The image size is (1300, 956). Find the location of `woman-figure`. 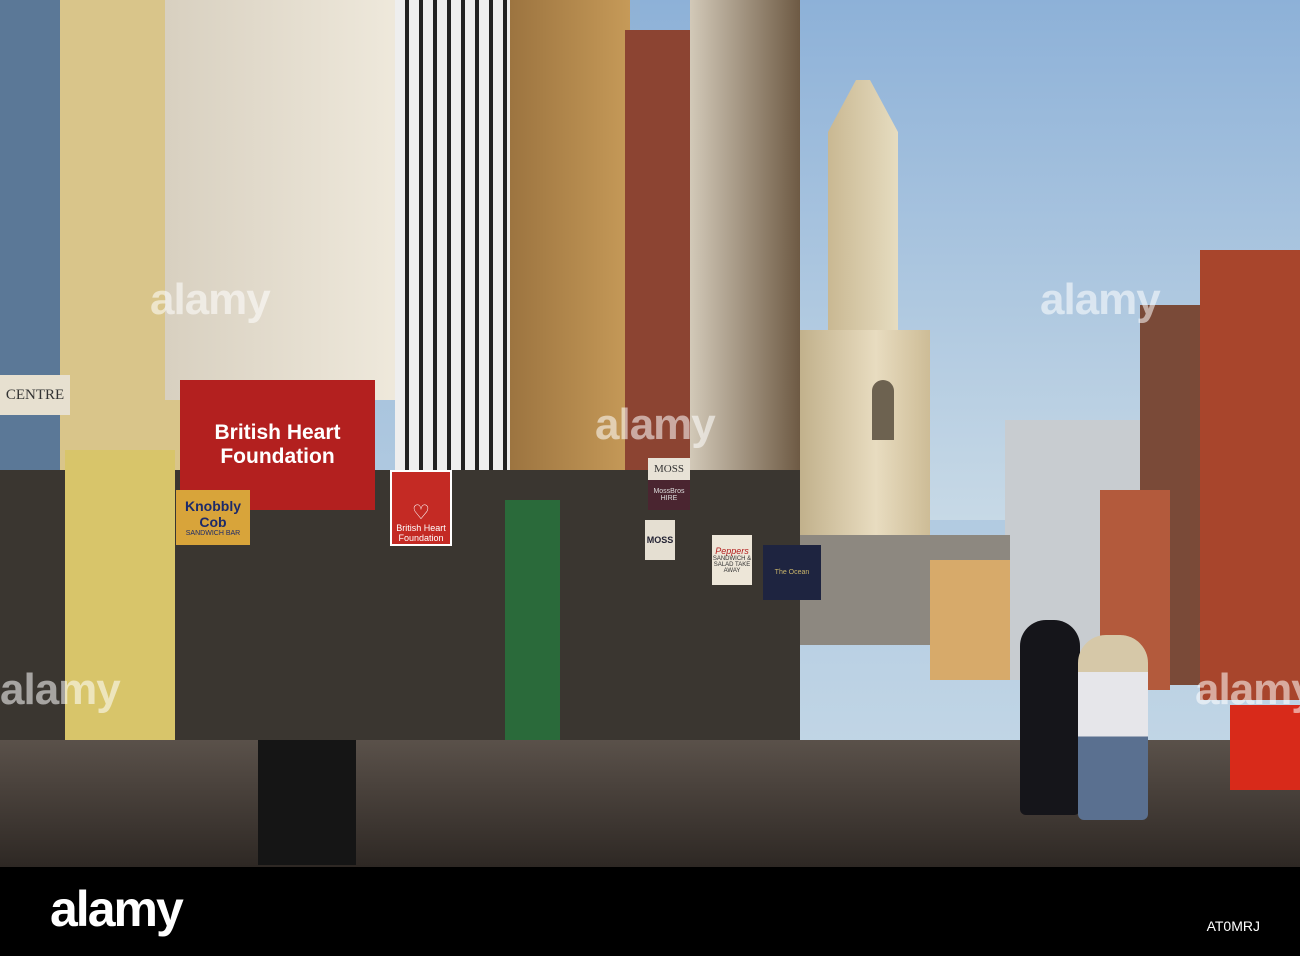

woman-figure is located at coordinates (1113, 727).